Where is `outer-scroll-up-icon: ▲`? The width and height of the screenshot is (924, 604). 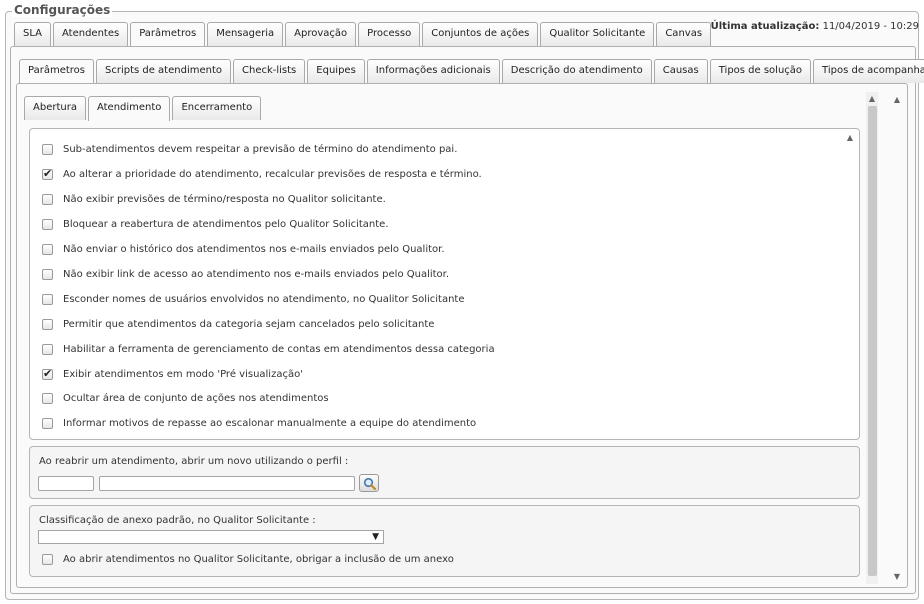
outer-scroll-up-icon: ▲ is located at coordinates (897, 100).